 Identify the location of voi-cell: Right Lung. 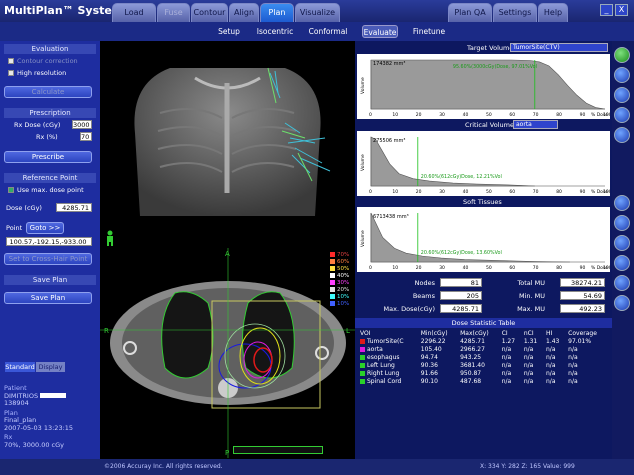
(388, 374).